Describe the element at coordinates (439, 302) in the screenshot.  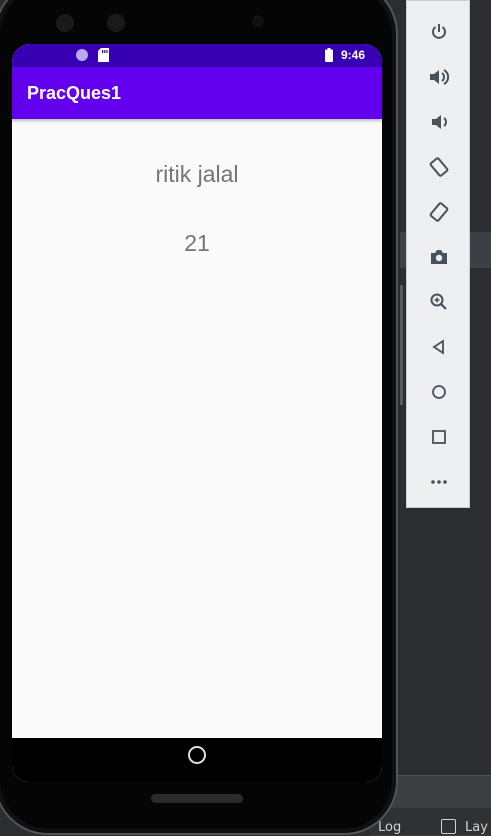
I see `zoom-icon` at that location.